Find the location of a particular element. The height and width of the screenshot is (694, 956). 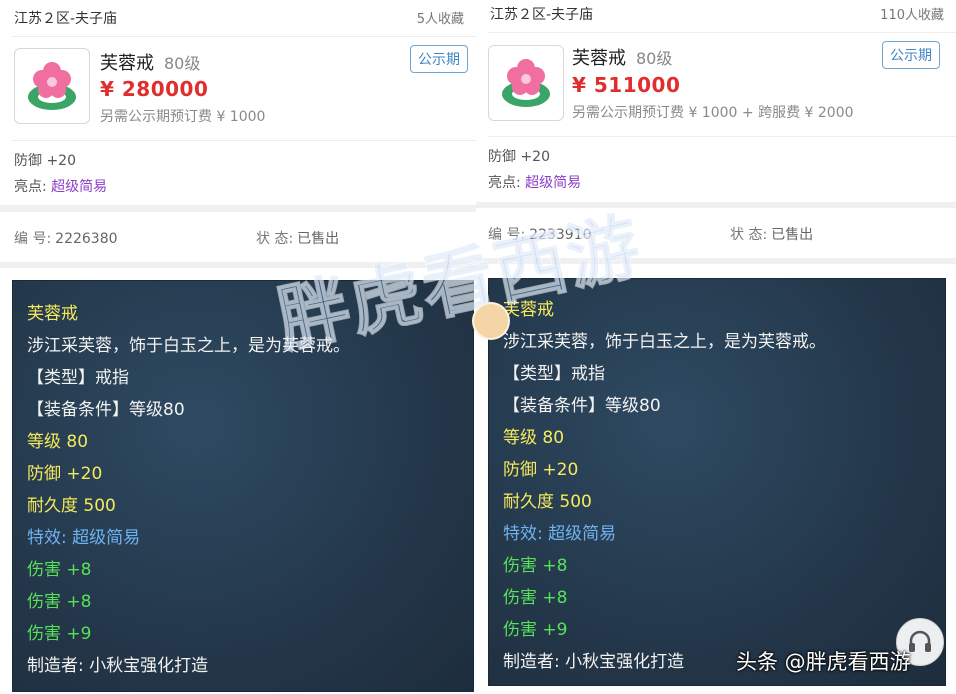

watermark-mascot-icon is located at coordinates (491, 321).